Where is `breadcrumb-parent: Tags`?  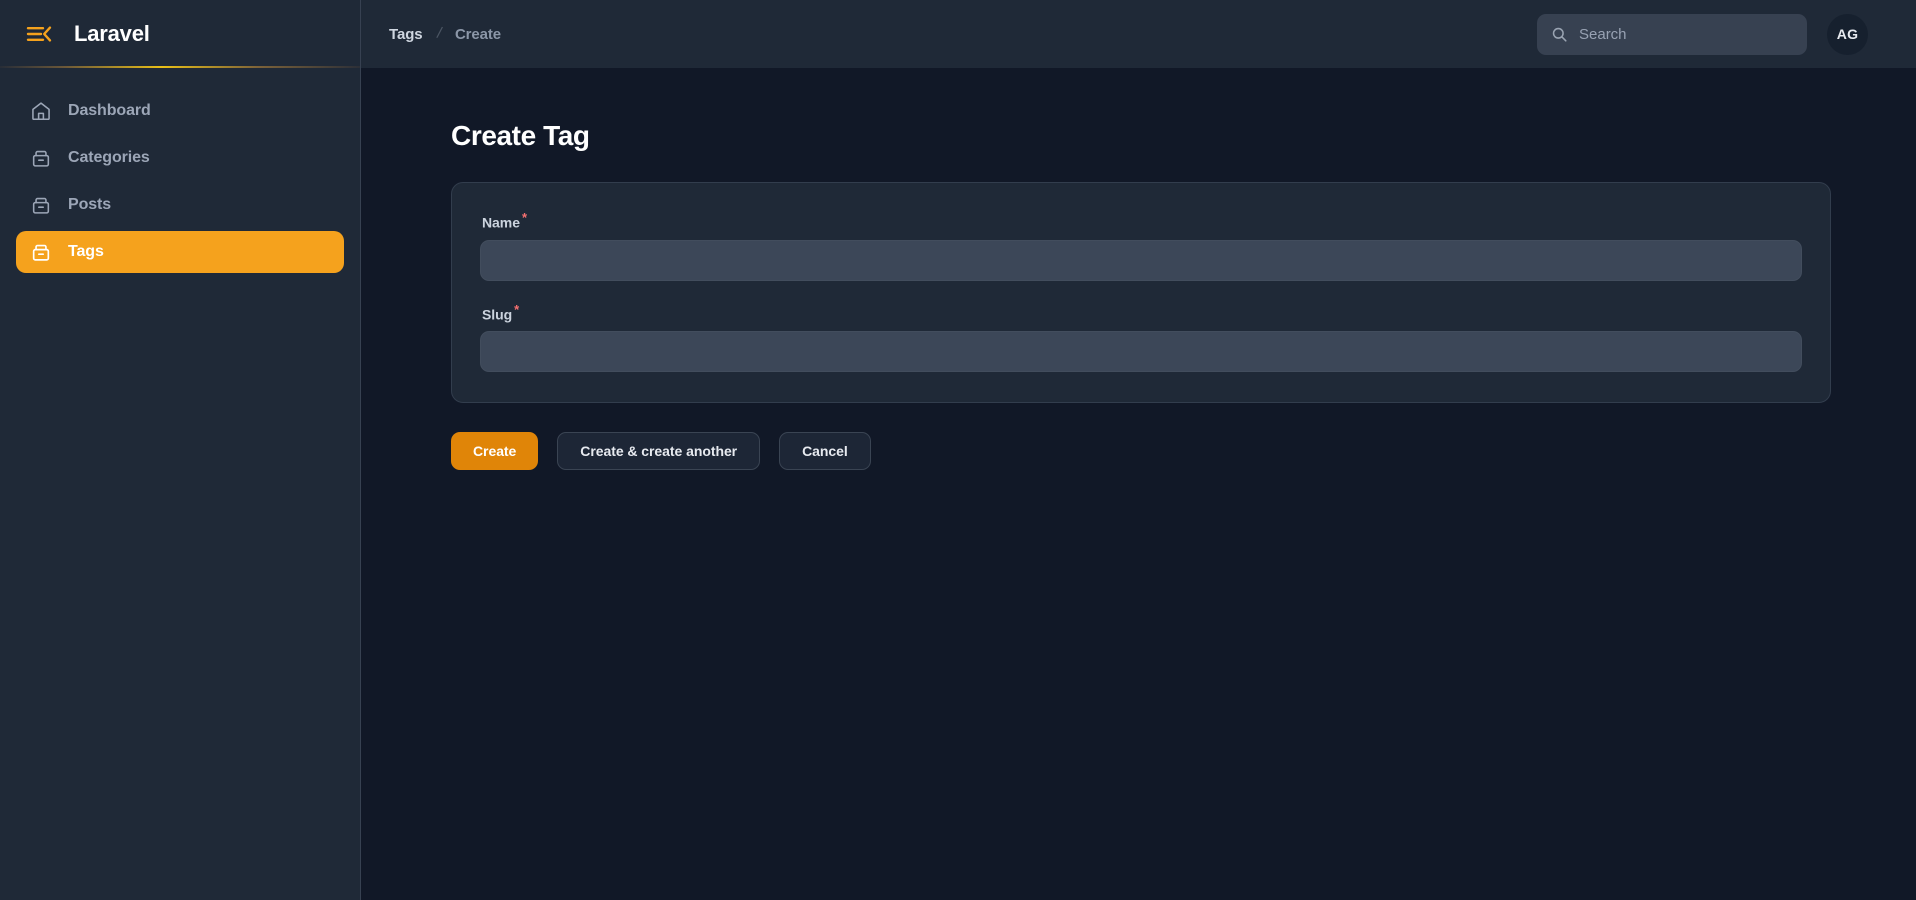
breadcrumb-parent: Tags is located at coordinates (406, 34).